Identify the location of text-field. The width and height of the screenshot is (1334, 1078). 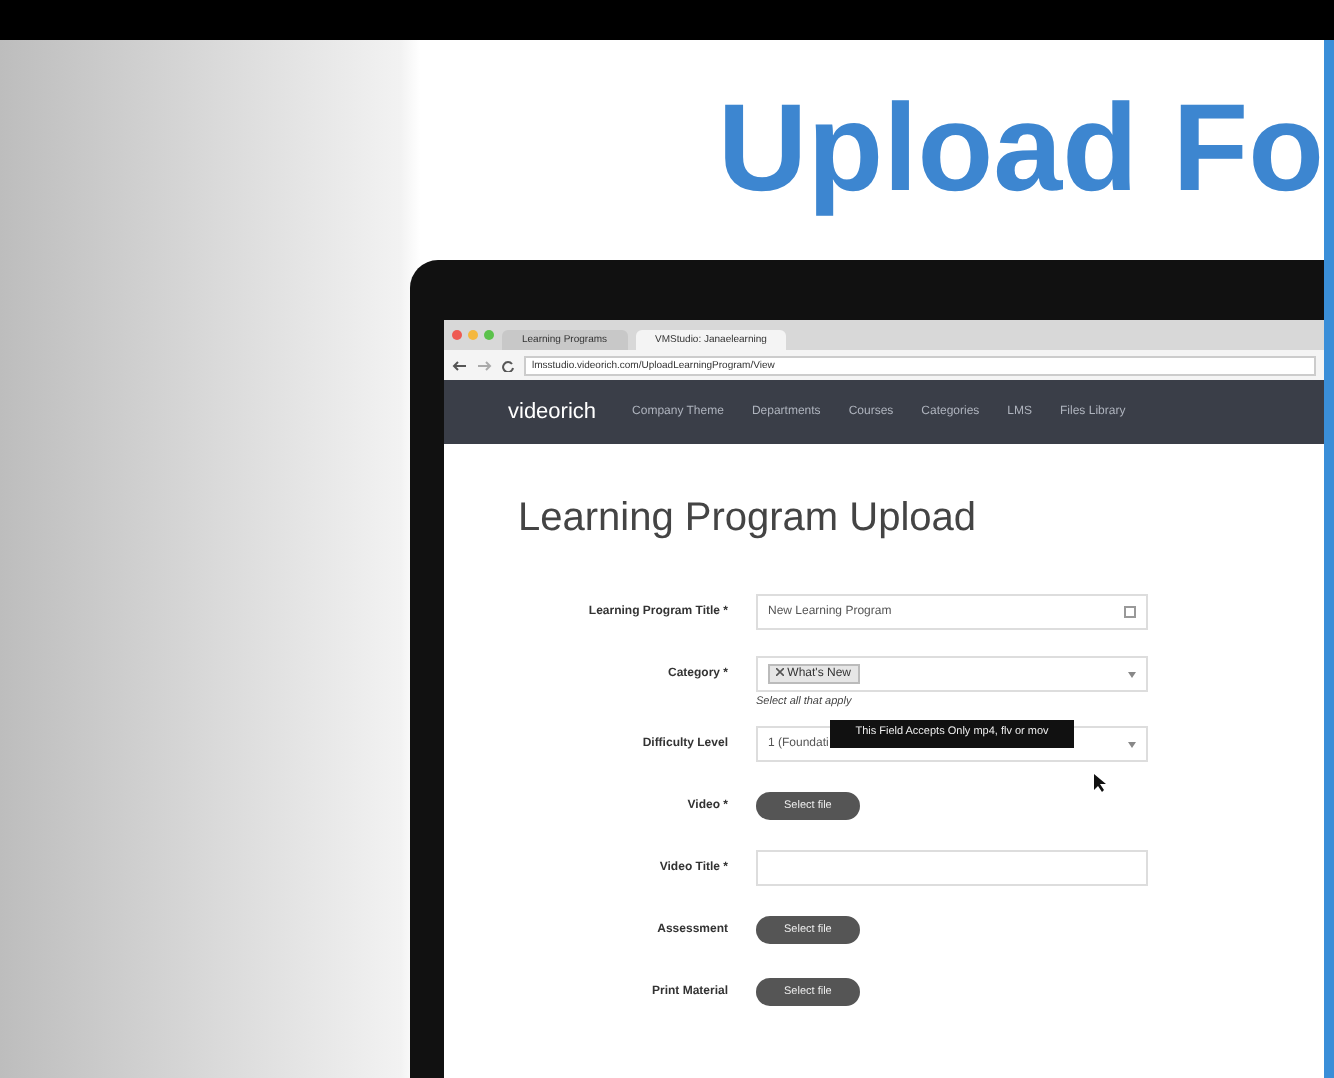
(952, 868).